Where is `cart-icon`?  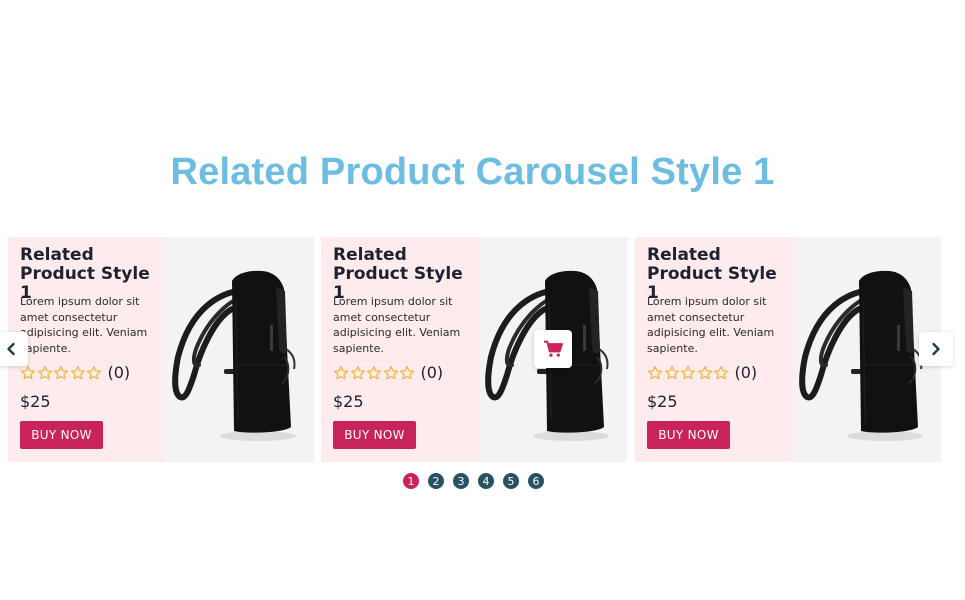 cart-icon is located at coordinates (553, 348).